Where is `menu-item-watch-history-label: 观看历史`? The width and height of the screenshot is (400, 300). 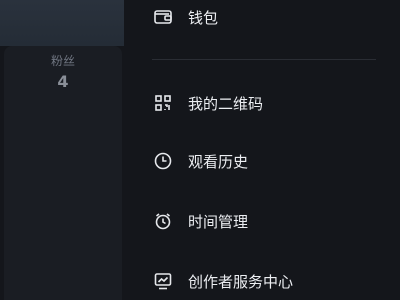 menu-item-watch-history-label: 观看历史 is located at coordinates (218, 161).